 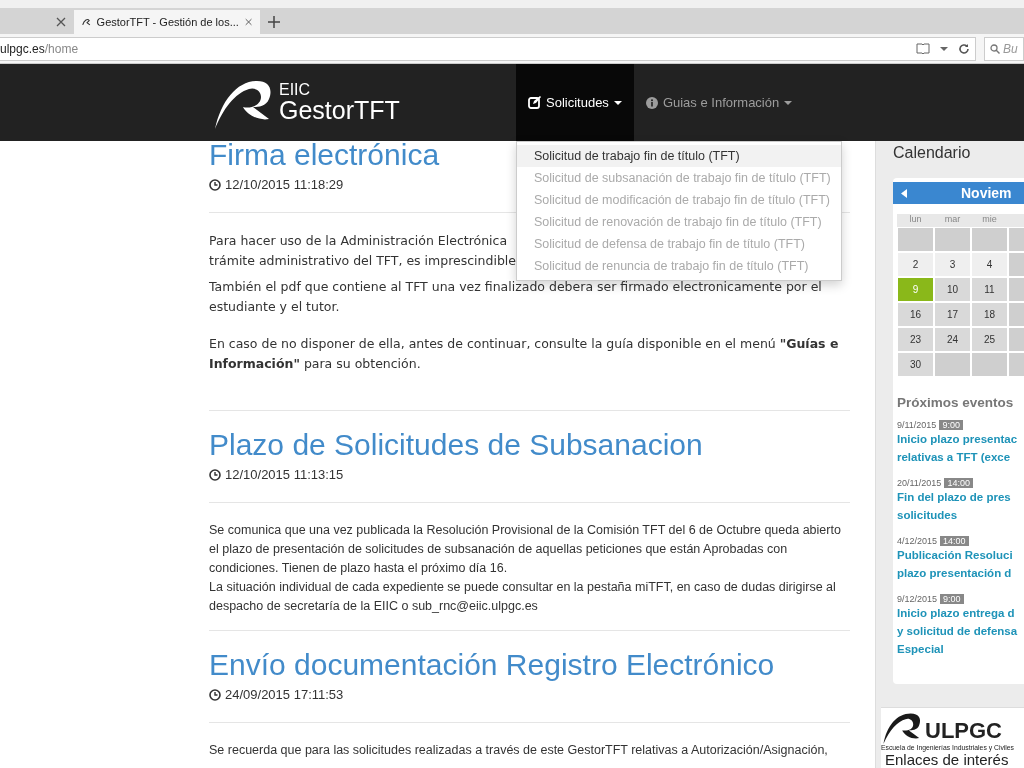 What do you see at coordinates (524, 354) in the screenshot?
I see `post-paragraph: En caso de no disponer de ella, antes de continuar, consulte la guía disponible en el menú "Guías e Información" para su obtención.` at bounding box center [524, 354].